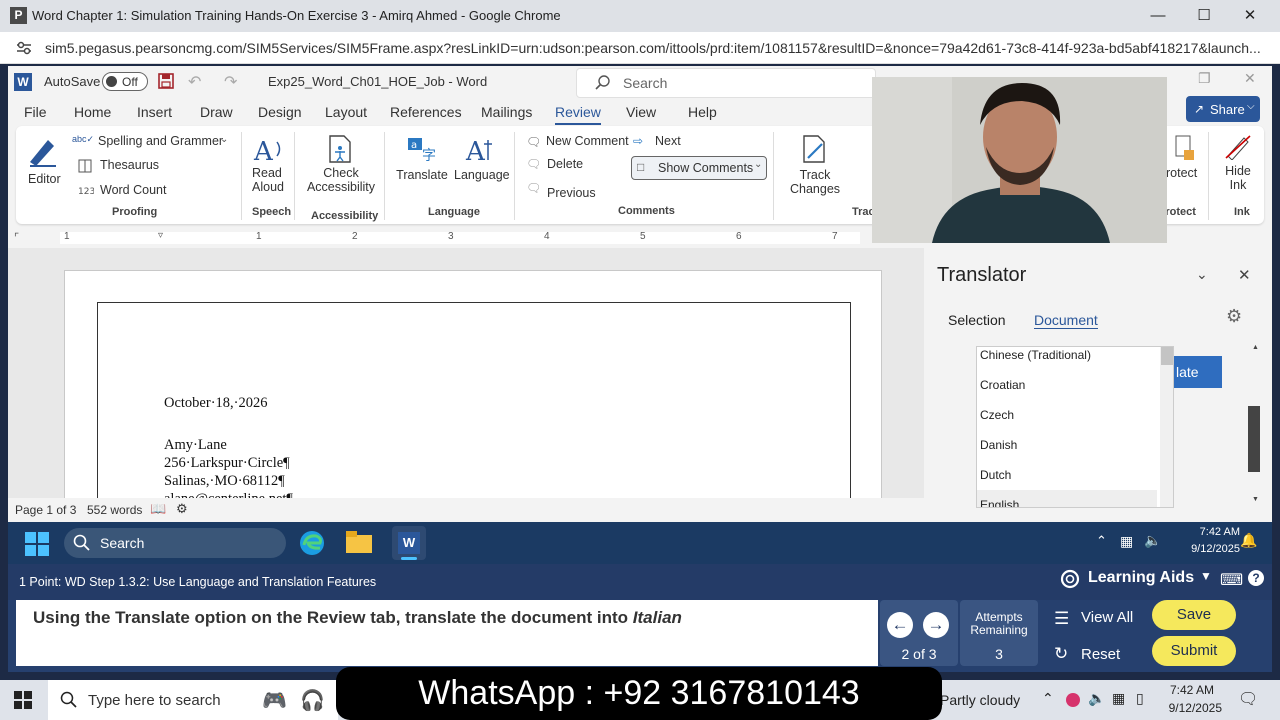 This screenshot has height=720, width=1280. Describe the element at coordinates (1205, 549) in the screenshot. I see `inner-clock-date: 9/12/2025` at that location.